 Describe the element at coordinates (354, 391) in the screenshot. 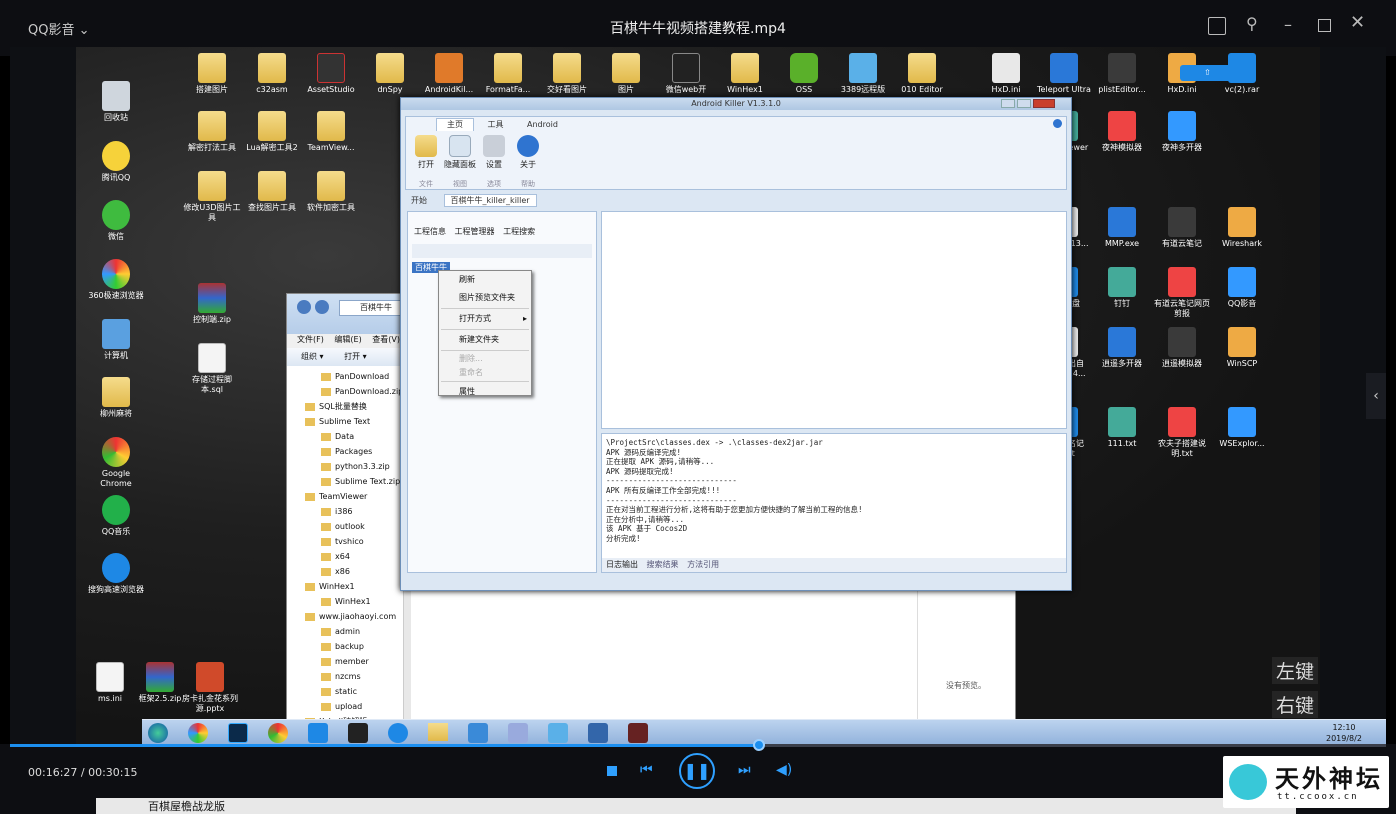

I see `tree-item: PanDownload.zip` at that location.